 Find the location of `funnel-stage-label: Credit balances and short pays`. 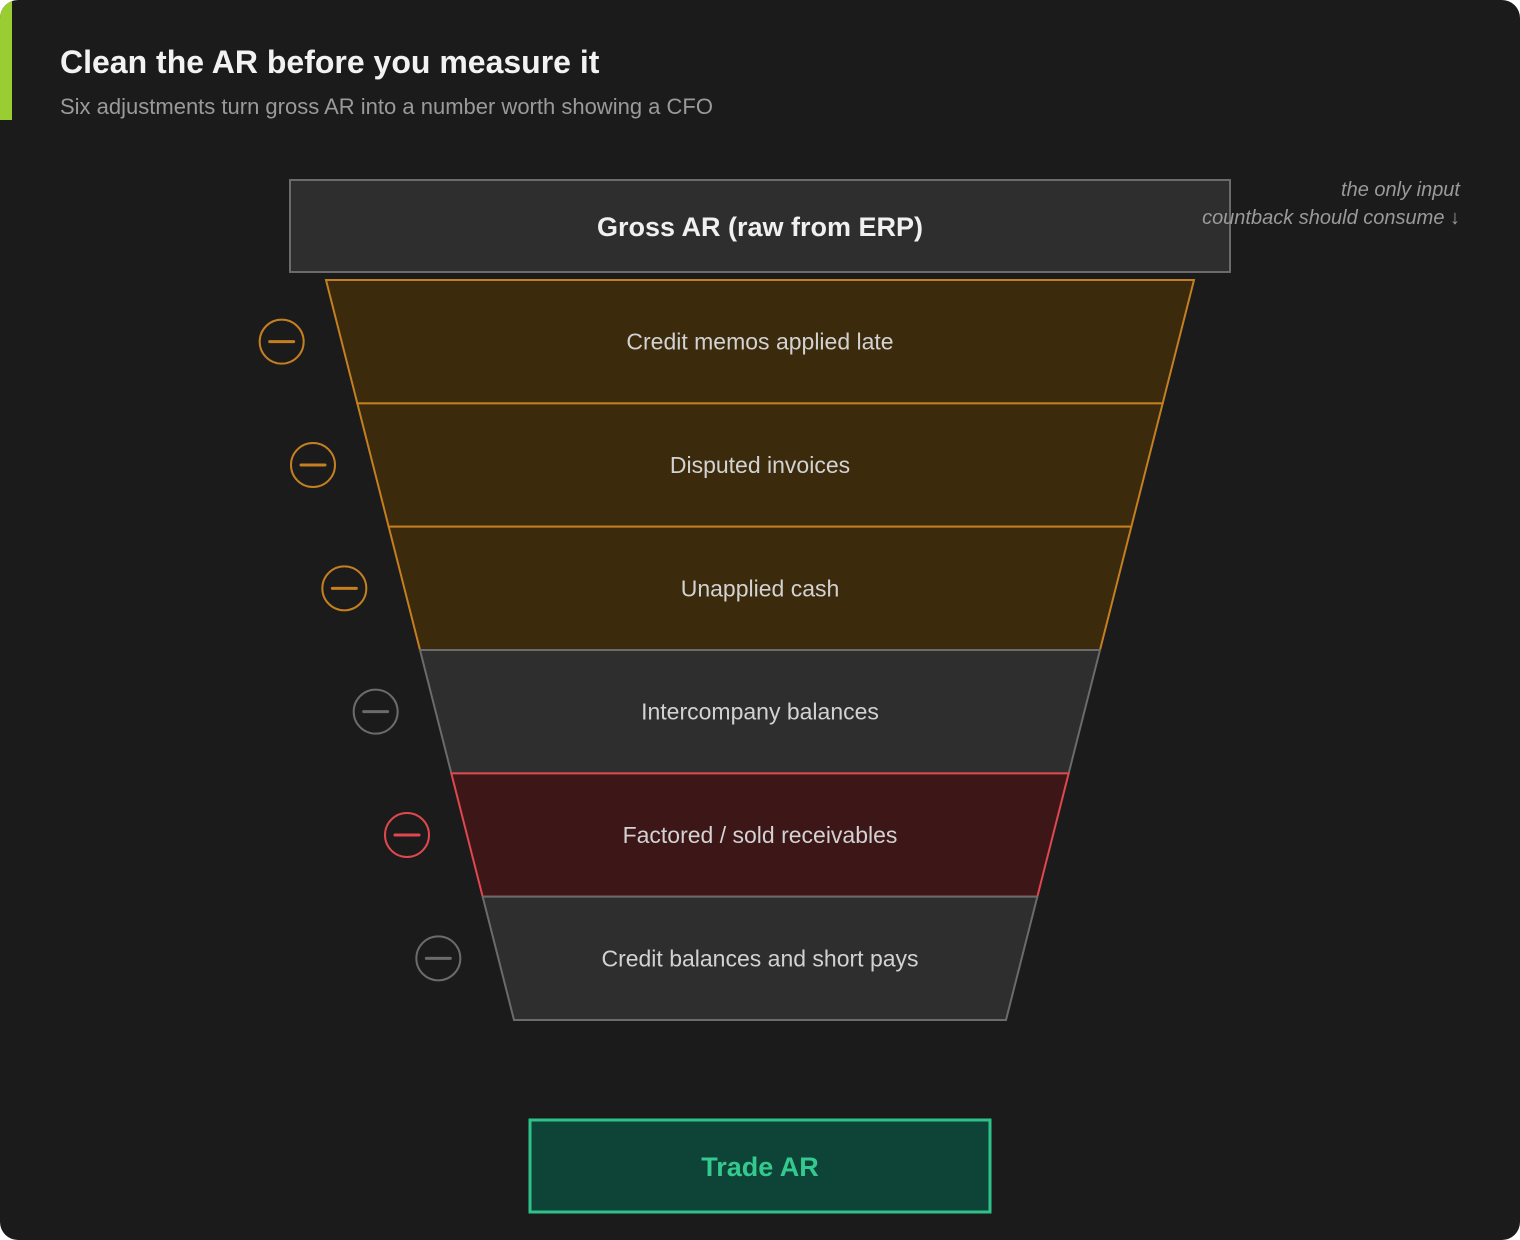

funnel-stage-label: Credit balances and short pays is located at coordinates (759, 958).